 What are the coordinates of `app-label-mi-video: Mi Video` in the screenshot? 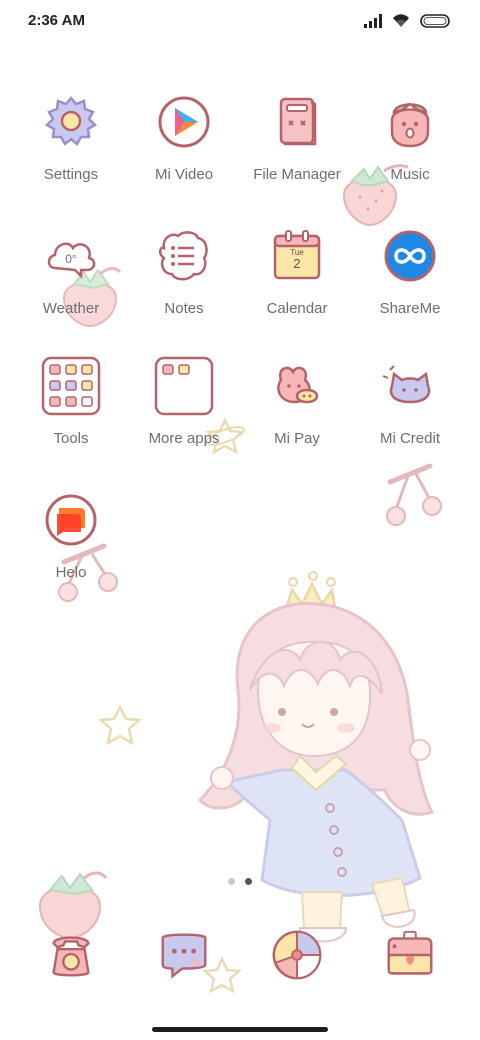 It's located at (184, 174).